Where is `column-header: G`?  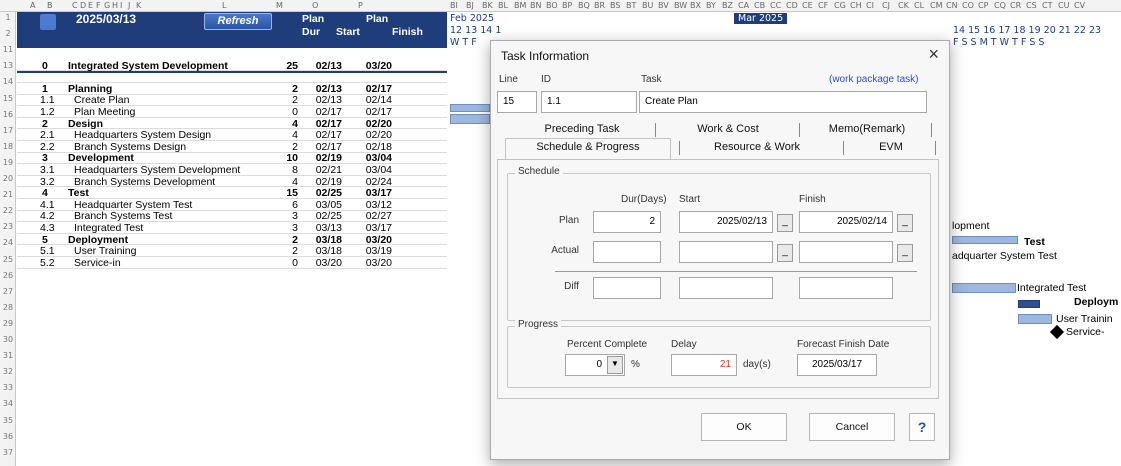 column-header: G is located at coordinates (107, 5).